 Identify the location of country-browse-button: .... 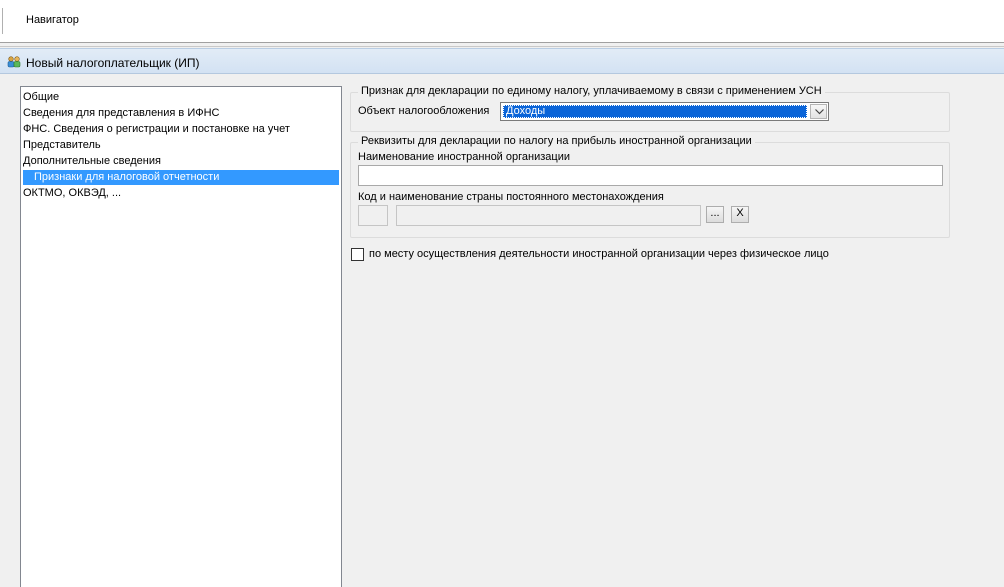
(715, 214).